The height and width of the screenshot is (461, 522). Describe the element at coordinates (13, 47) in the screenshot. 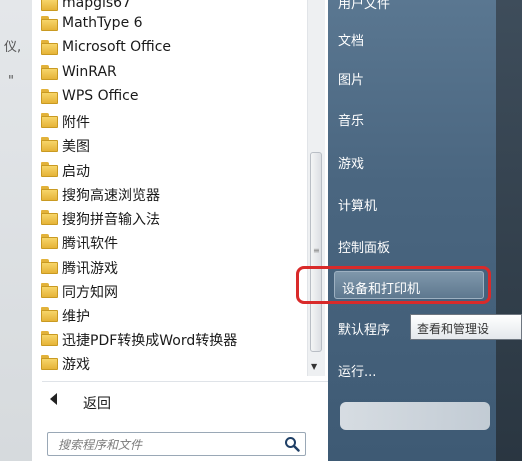

I see `background-text: 仪,` at that location.